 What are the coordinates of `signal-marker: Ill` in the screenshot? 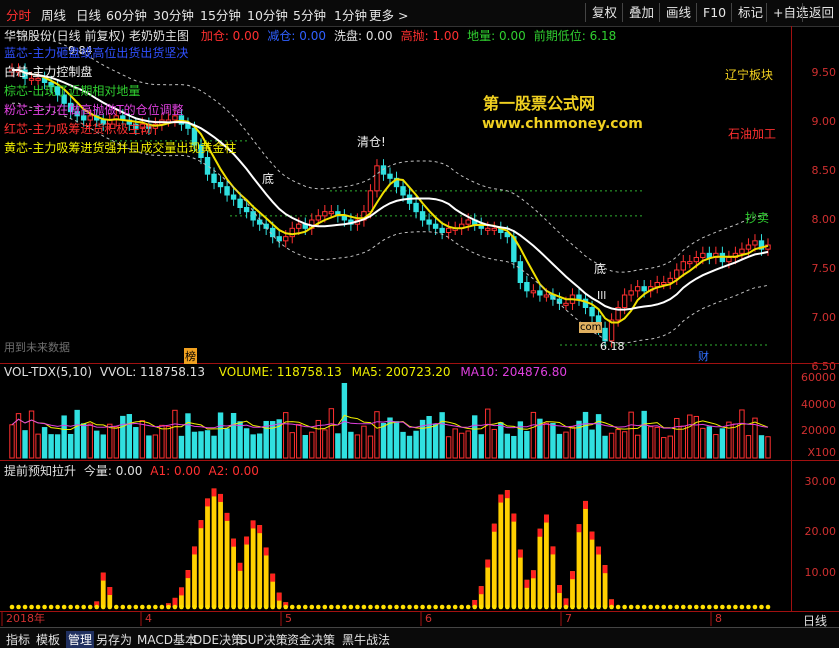 It's located at (602, 295).